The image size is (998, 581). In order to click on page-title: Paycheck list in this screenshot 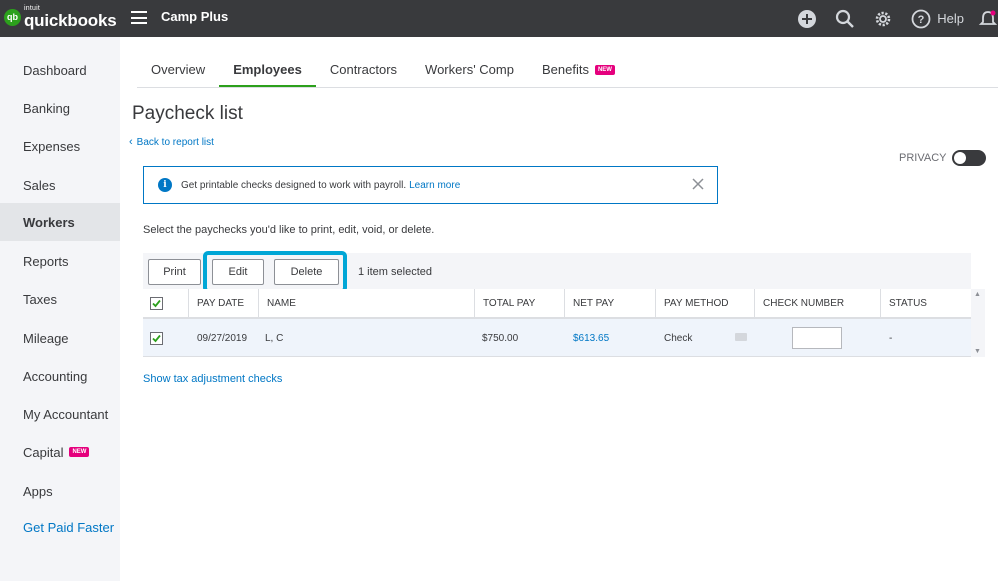, I will do `click(187, 113)`.